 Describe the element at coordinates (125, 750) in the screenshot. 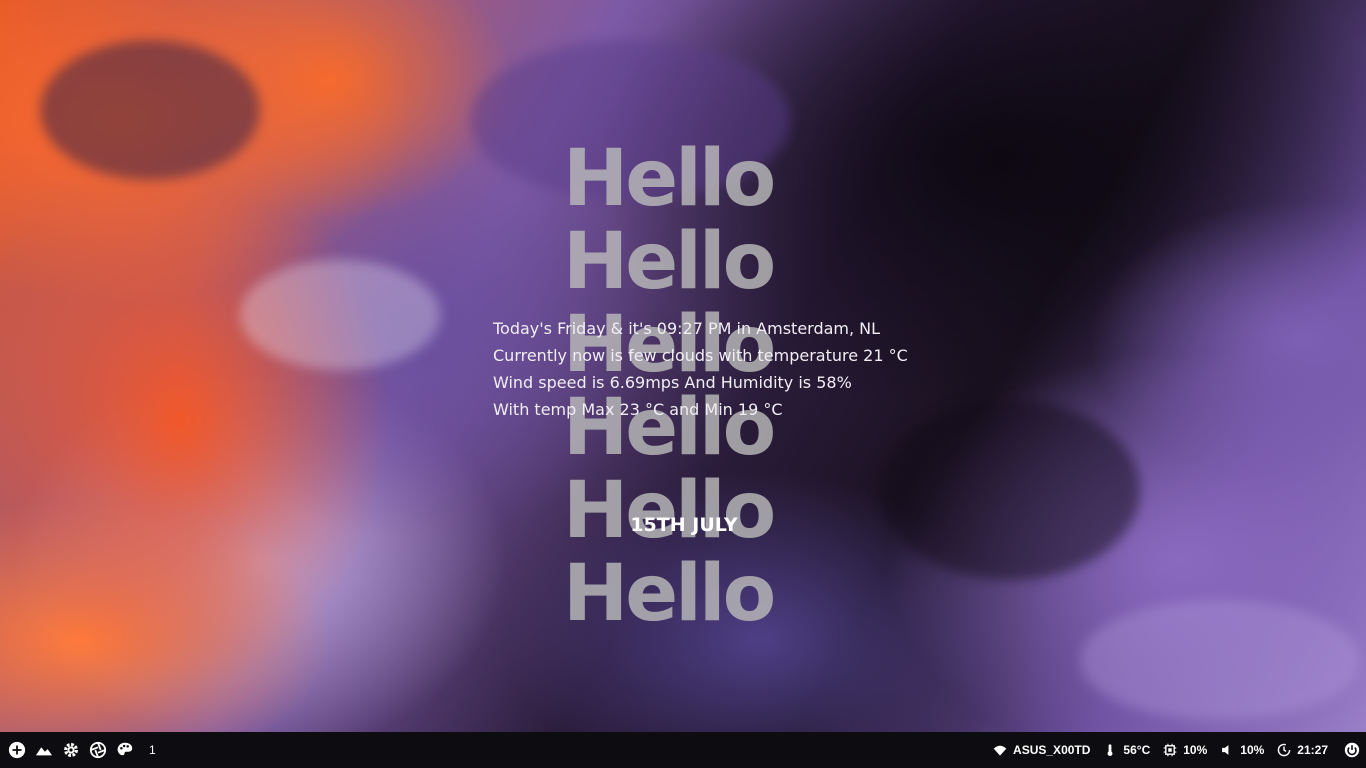

I see `palette-icon` at that location.